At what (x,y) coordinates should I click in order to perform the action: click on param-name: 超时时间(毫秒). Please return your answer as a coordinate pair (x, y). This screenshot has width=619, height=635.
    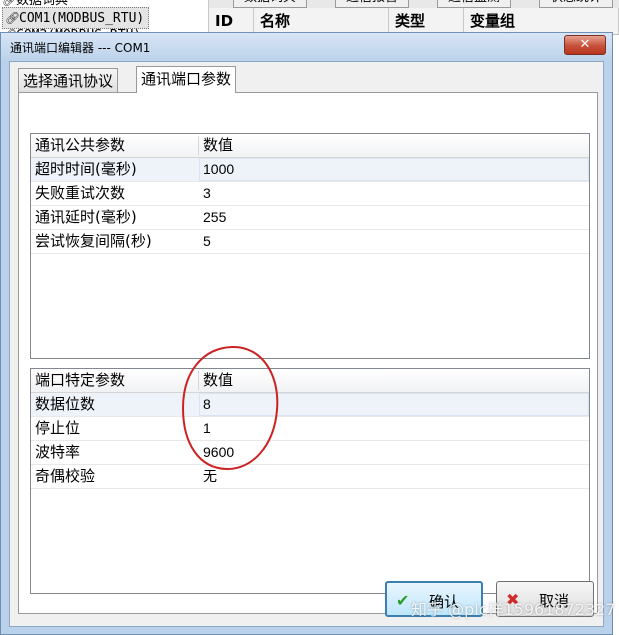
    Looking at the image, I should click on (86, 169).